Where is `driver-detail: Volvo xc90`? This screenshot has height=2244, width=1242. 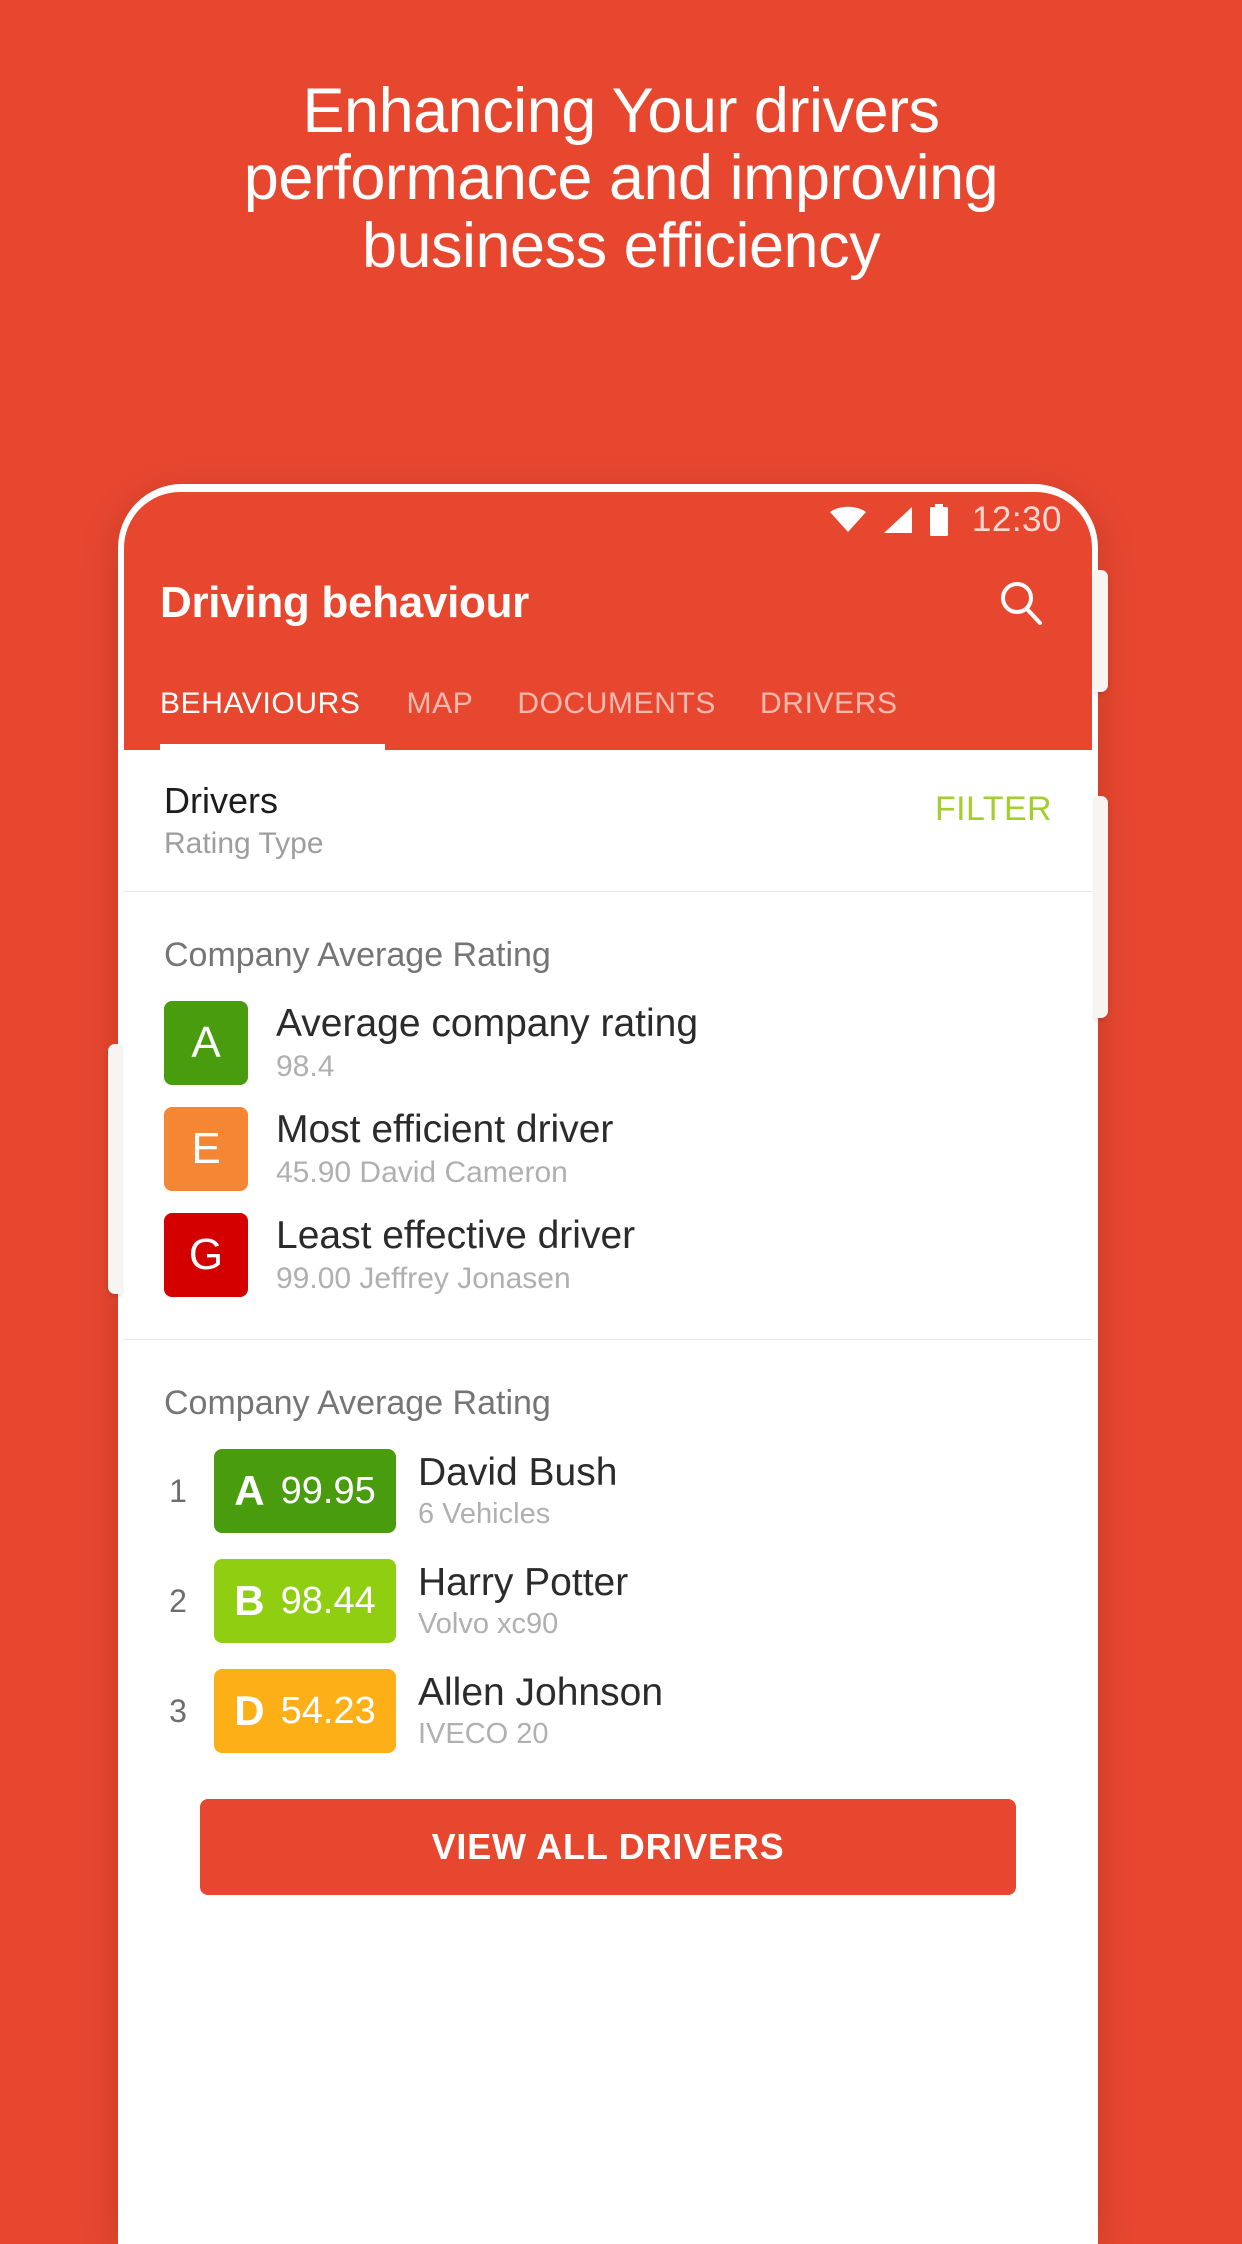 driver-detail: Volvo xc90 is located at coordinates (488, 1624).